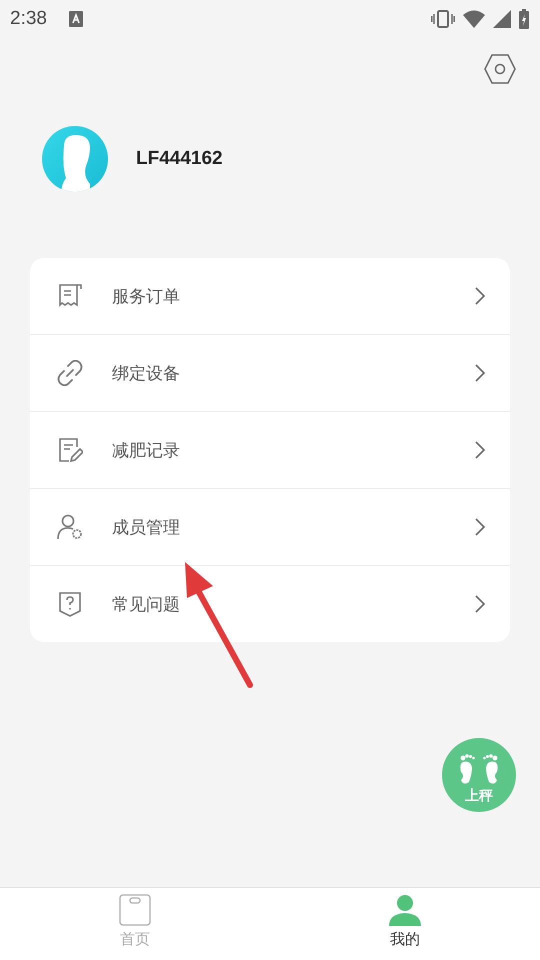 This screenshot has height=960, width=540. What do you see at coordinates (28, 19) in the screenshot?
I see `status-time: 2:38` at bounding box center [28, 19].